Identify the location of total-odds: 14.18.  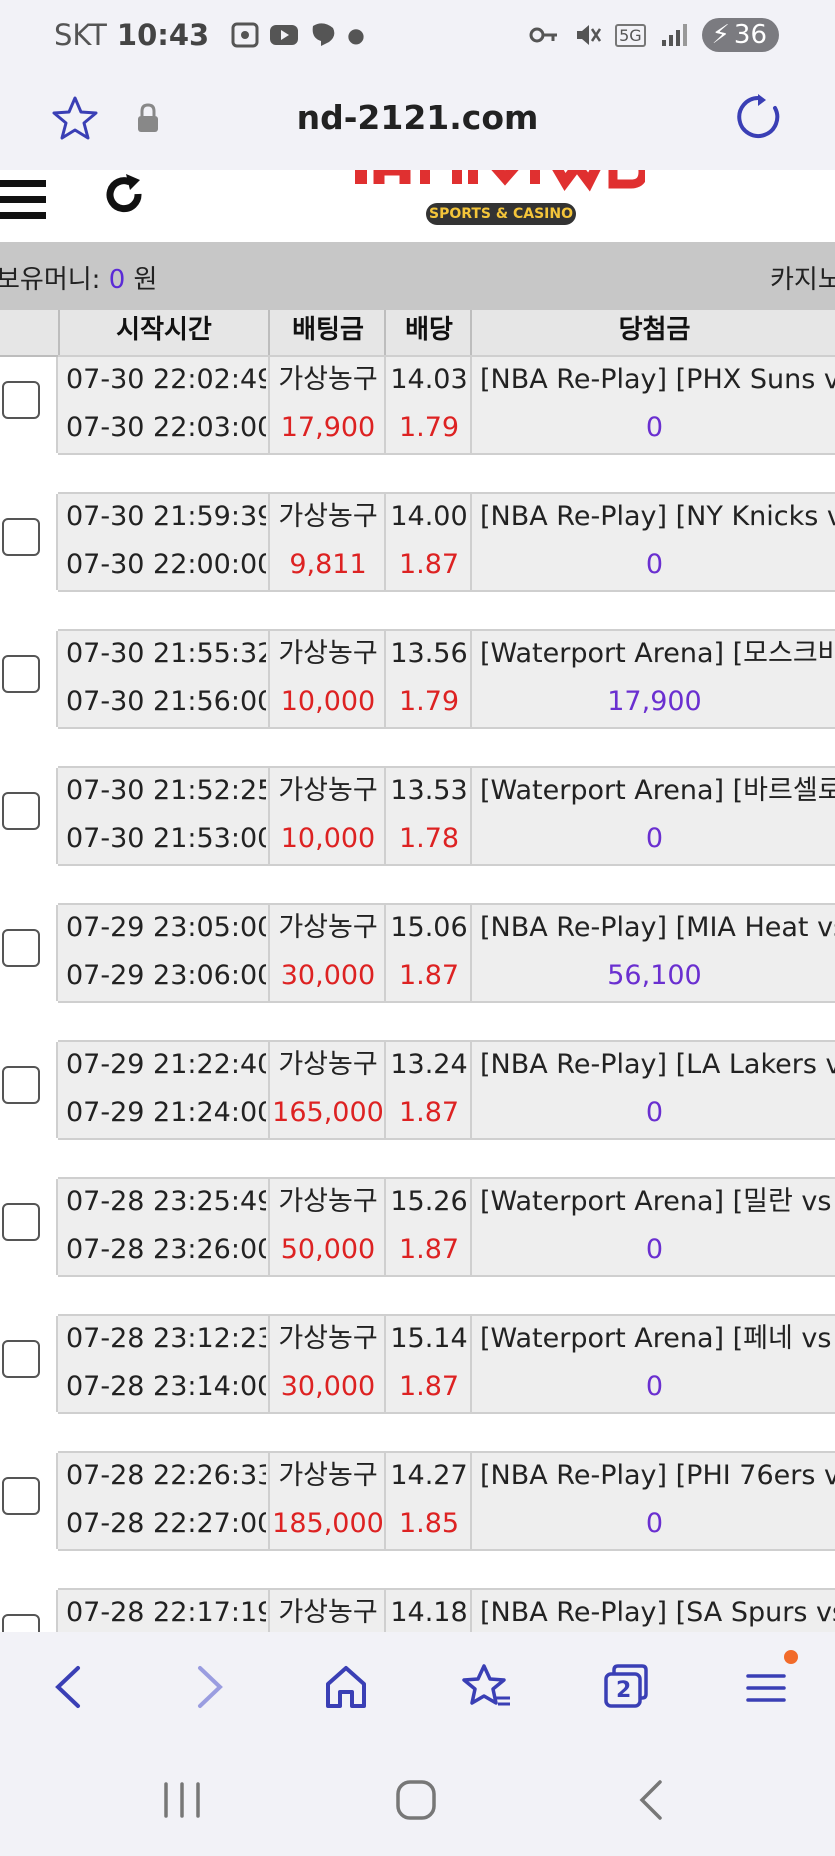
(428, 1611).